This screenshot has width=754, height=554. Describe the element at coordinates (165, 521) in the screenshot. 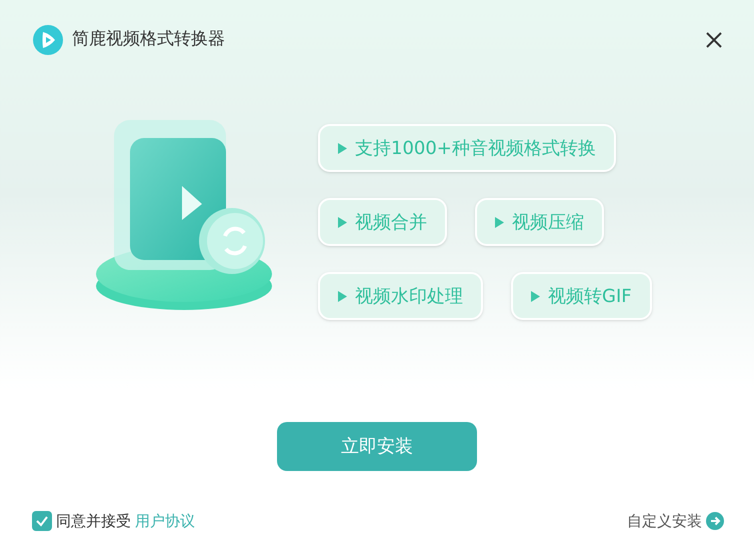

I see `user-agreement-link: 用户协议` at that location.